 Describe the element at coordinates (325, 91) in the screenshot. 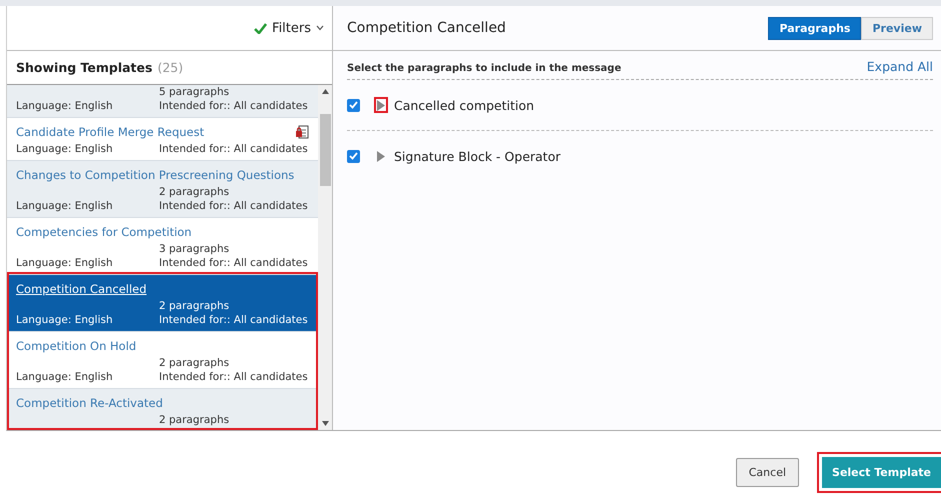

I see `scroll-up-icon` at that location.